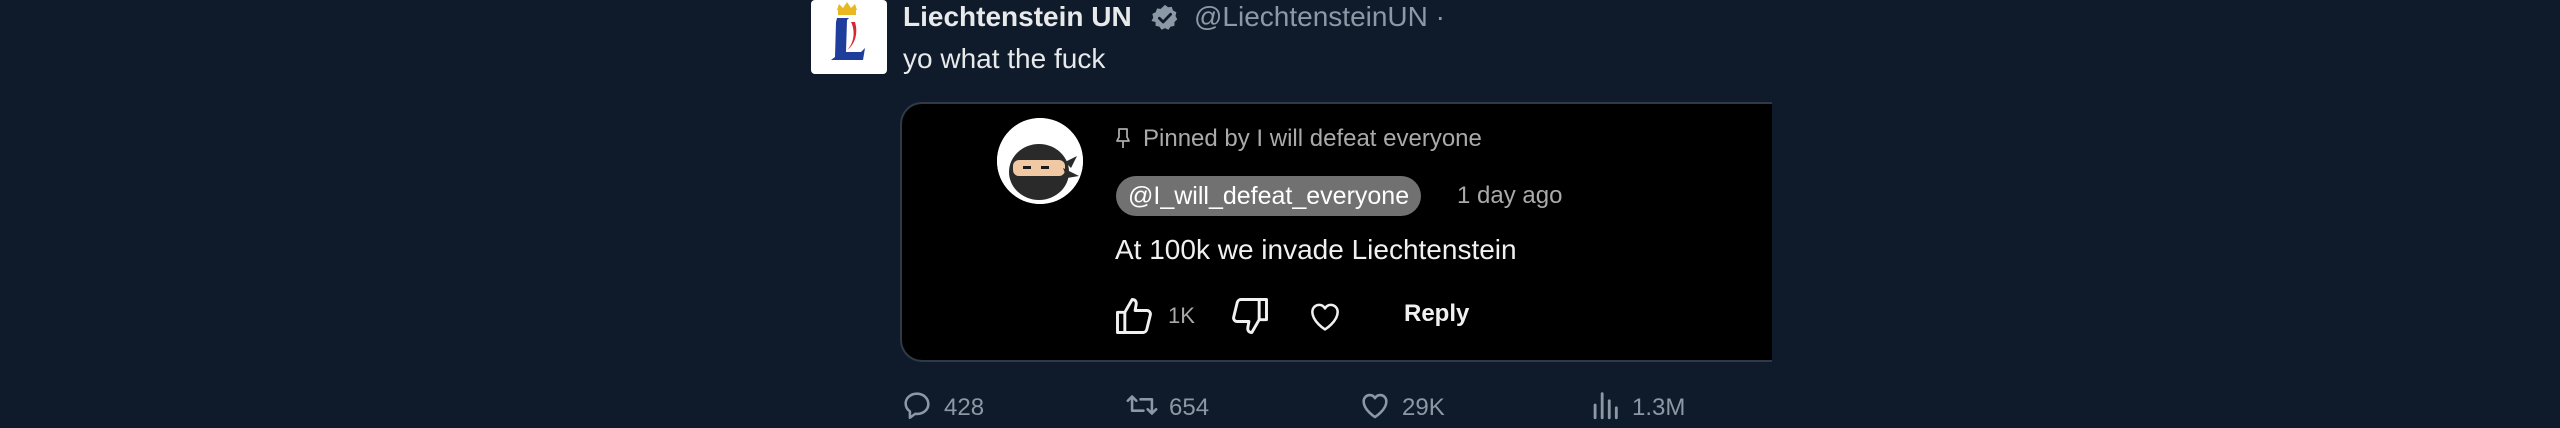  What do you see at coordinates (1134, 316) in the screenshot?
I see `thumbs-up-icon` at bounding box center [1134, 316].